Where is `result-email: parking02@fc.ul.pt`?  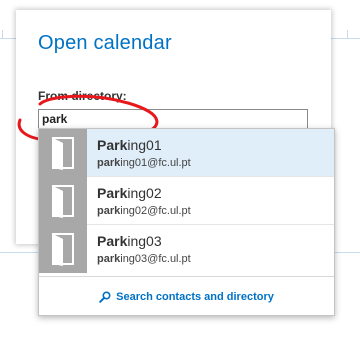 result-email: parking02@fc.ul.pt is located at coordinates (144, 211).